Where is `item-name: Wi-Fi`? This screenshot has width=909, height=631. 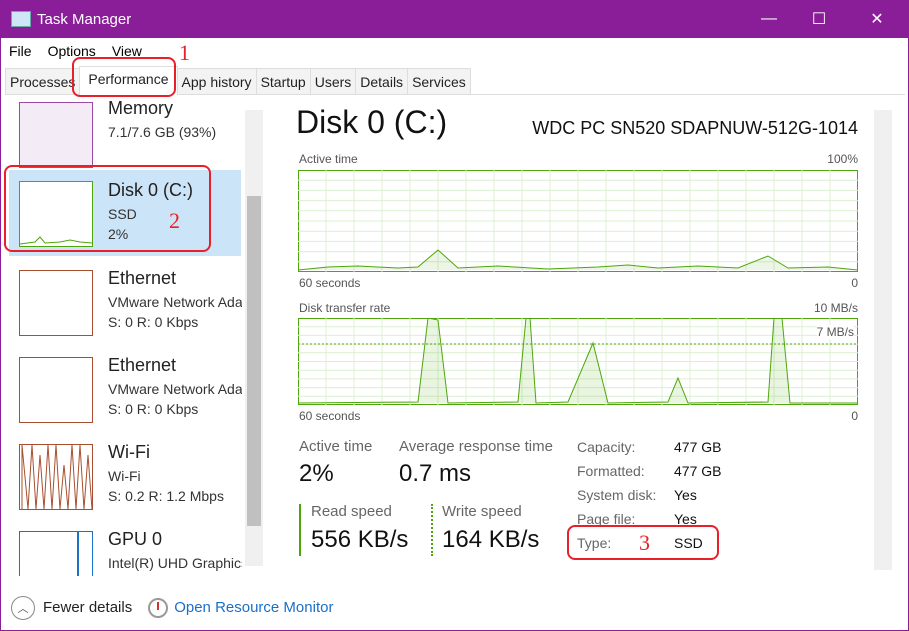
item-name: Wi-Fi is located at coordinates (129, 452).